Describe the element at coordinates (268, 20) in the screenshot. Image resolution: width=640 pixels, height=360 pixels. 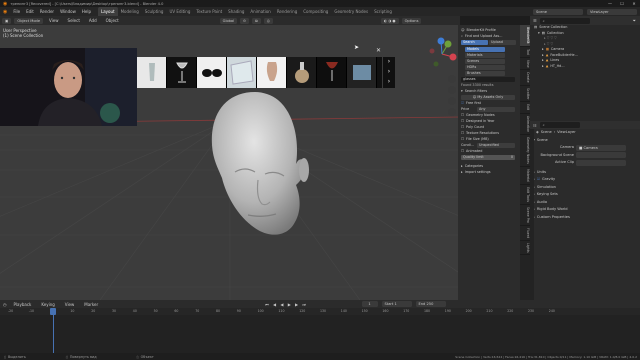
I see `proportional-button: ◎` at that location.